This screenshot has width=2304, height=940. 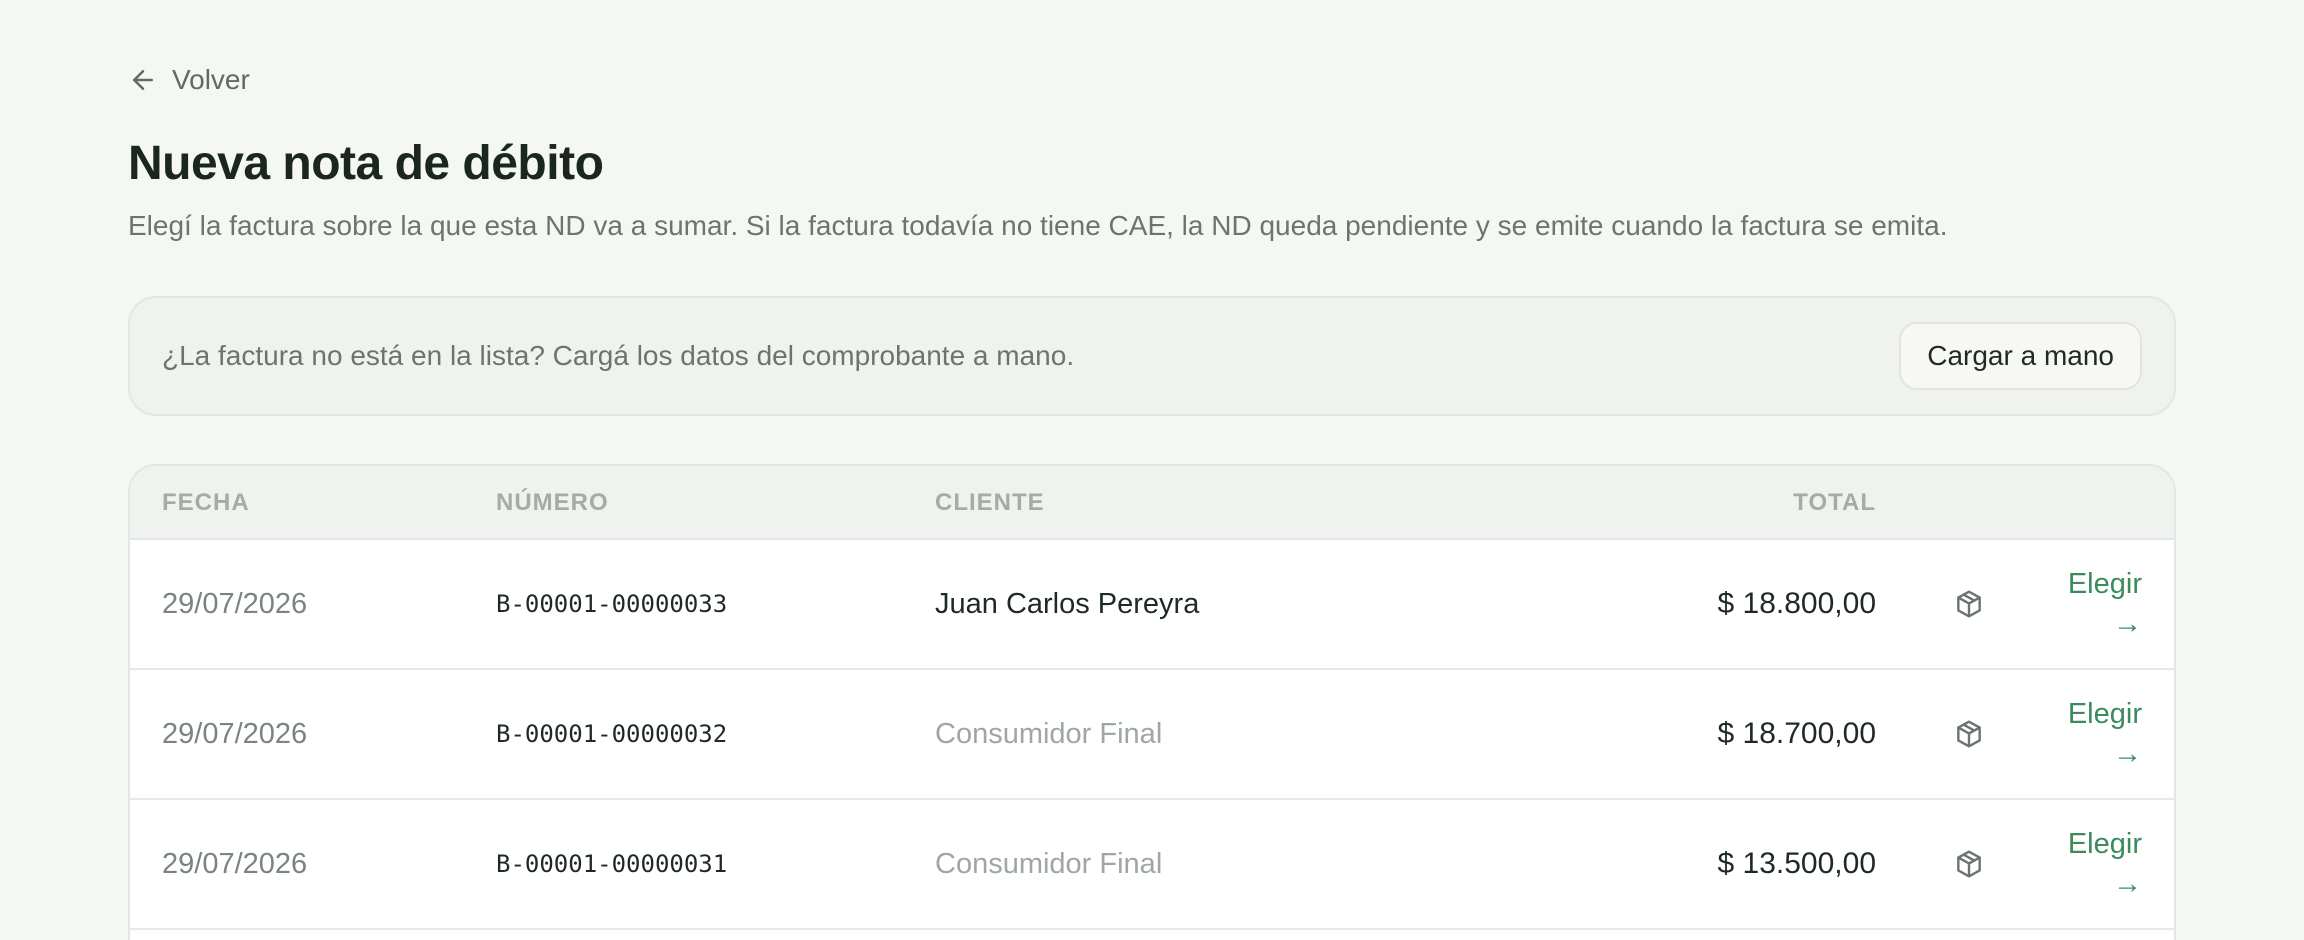 I want to click on row-numero: B-00001-00000031, so click(x=612, y=864).